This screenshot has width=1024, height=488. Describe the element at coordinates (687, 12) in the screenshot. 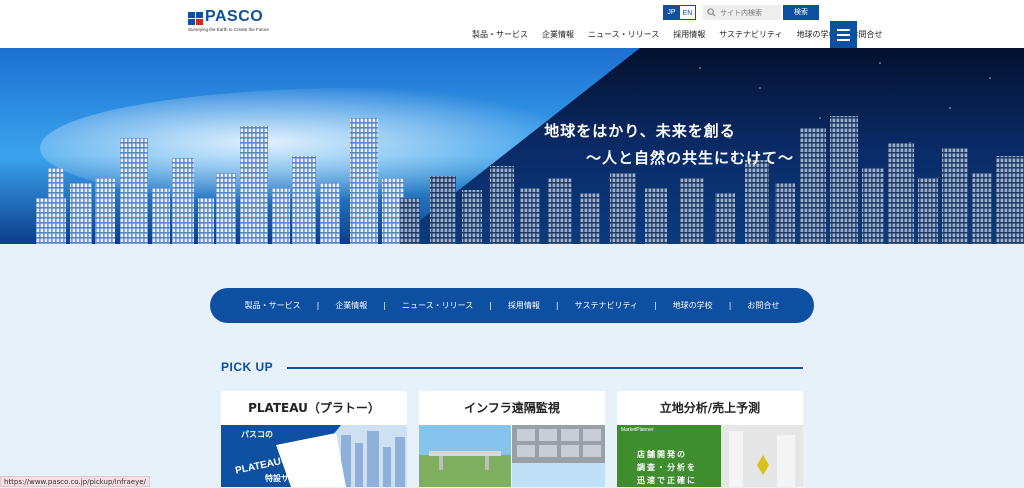

I see `lang-en-button: EN` at that location.